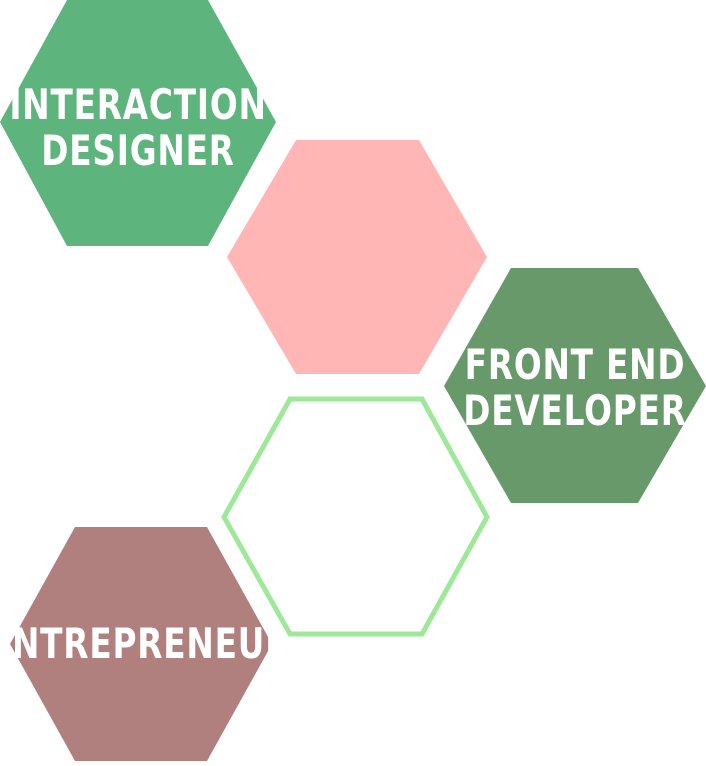 The image size is (706, 766). I want to click on hexagon-front-end-developer, so click(575, 385).